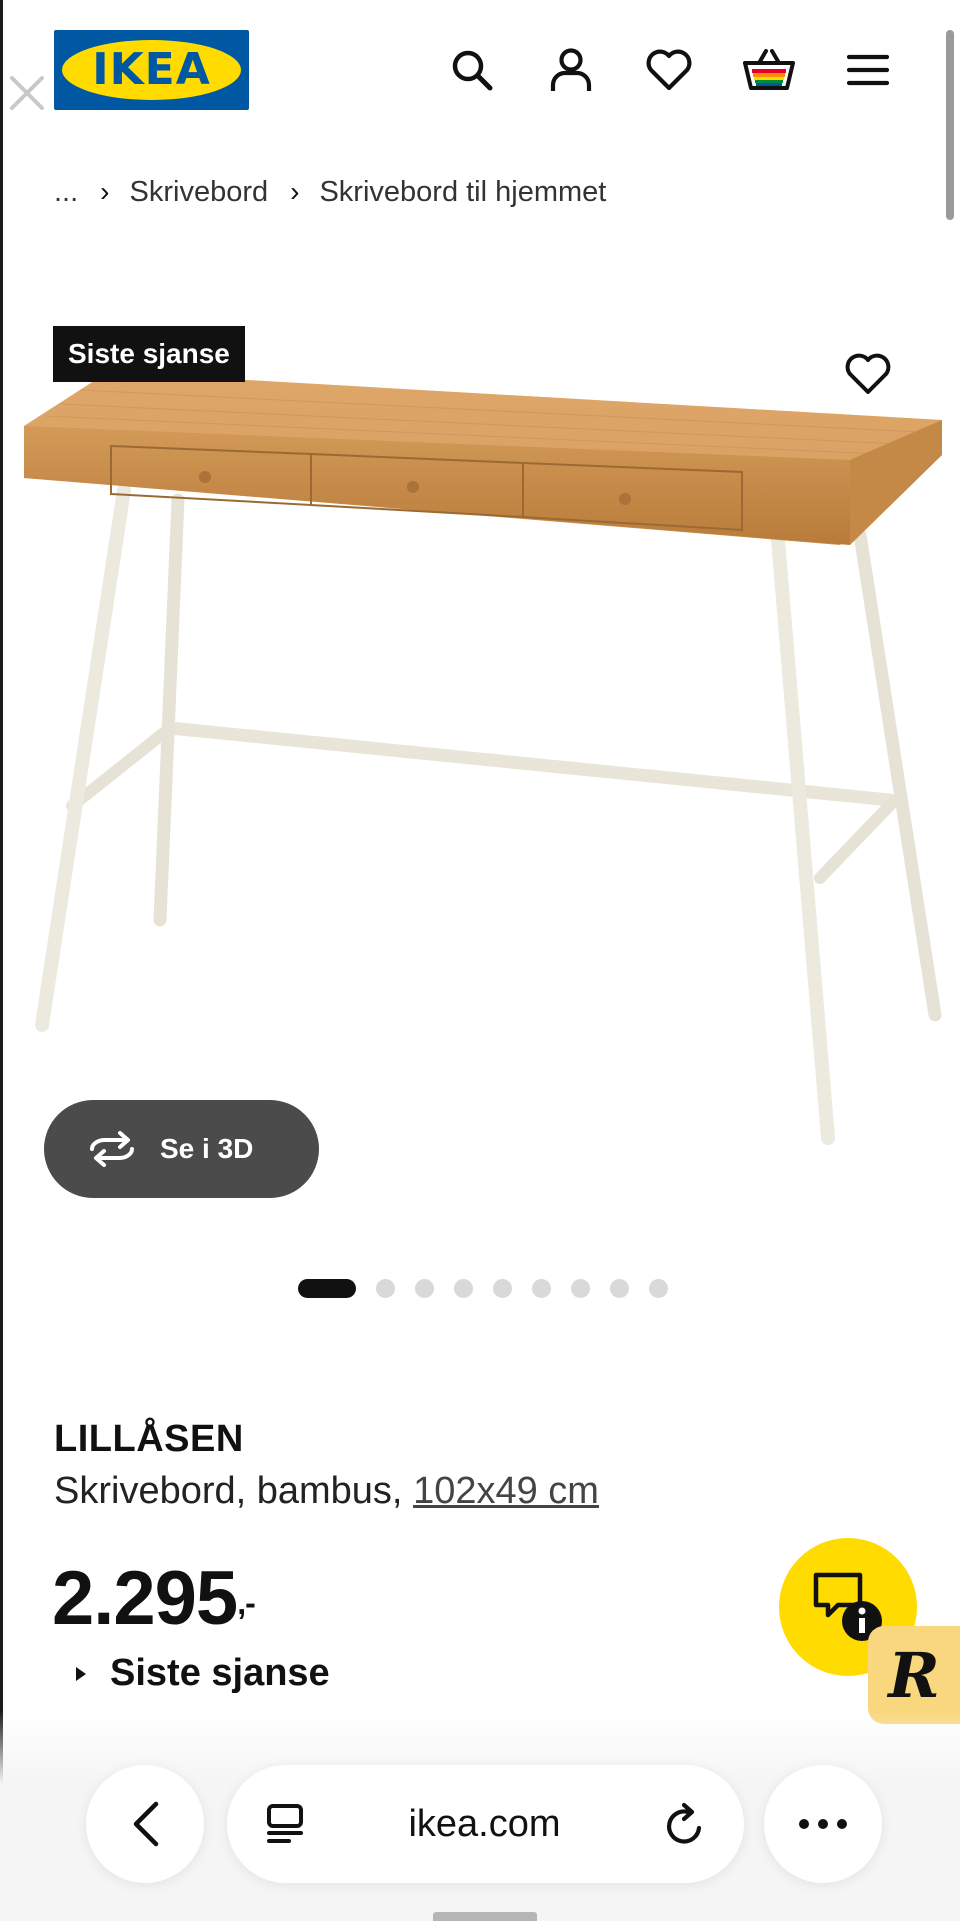  I want to click on view-in-3d-button: Se i 3D, so click(181, 1149).